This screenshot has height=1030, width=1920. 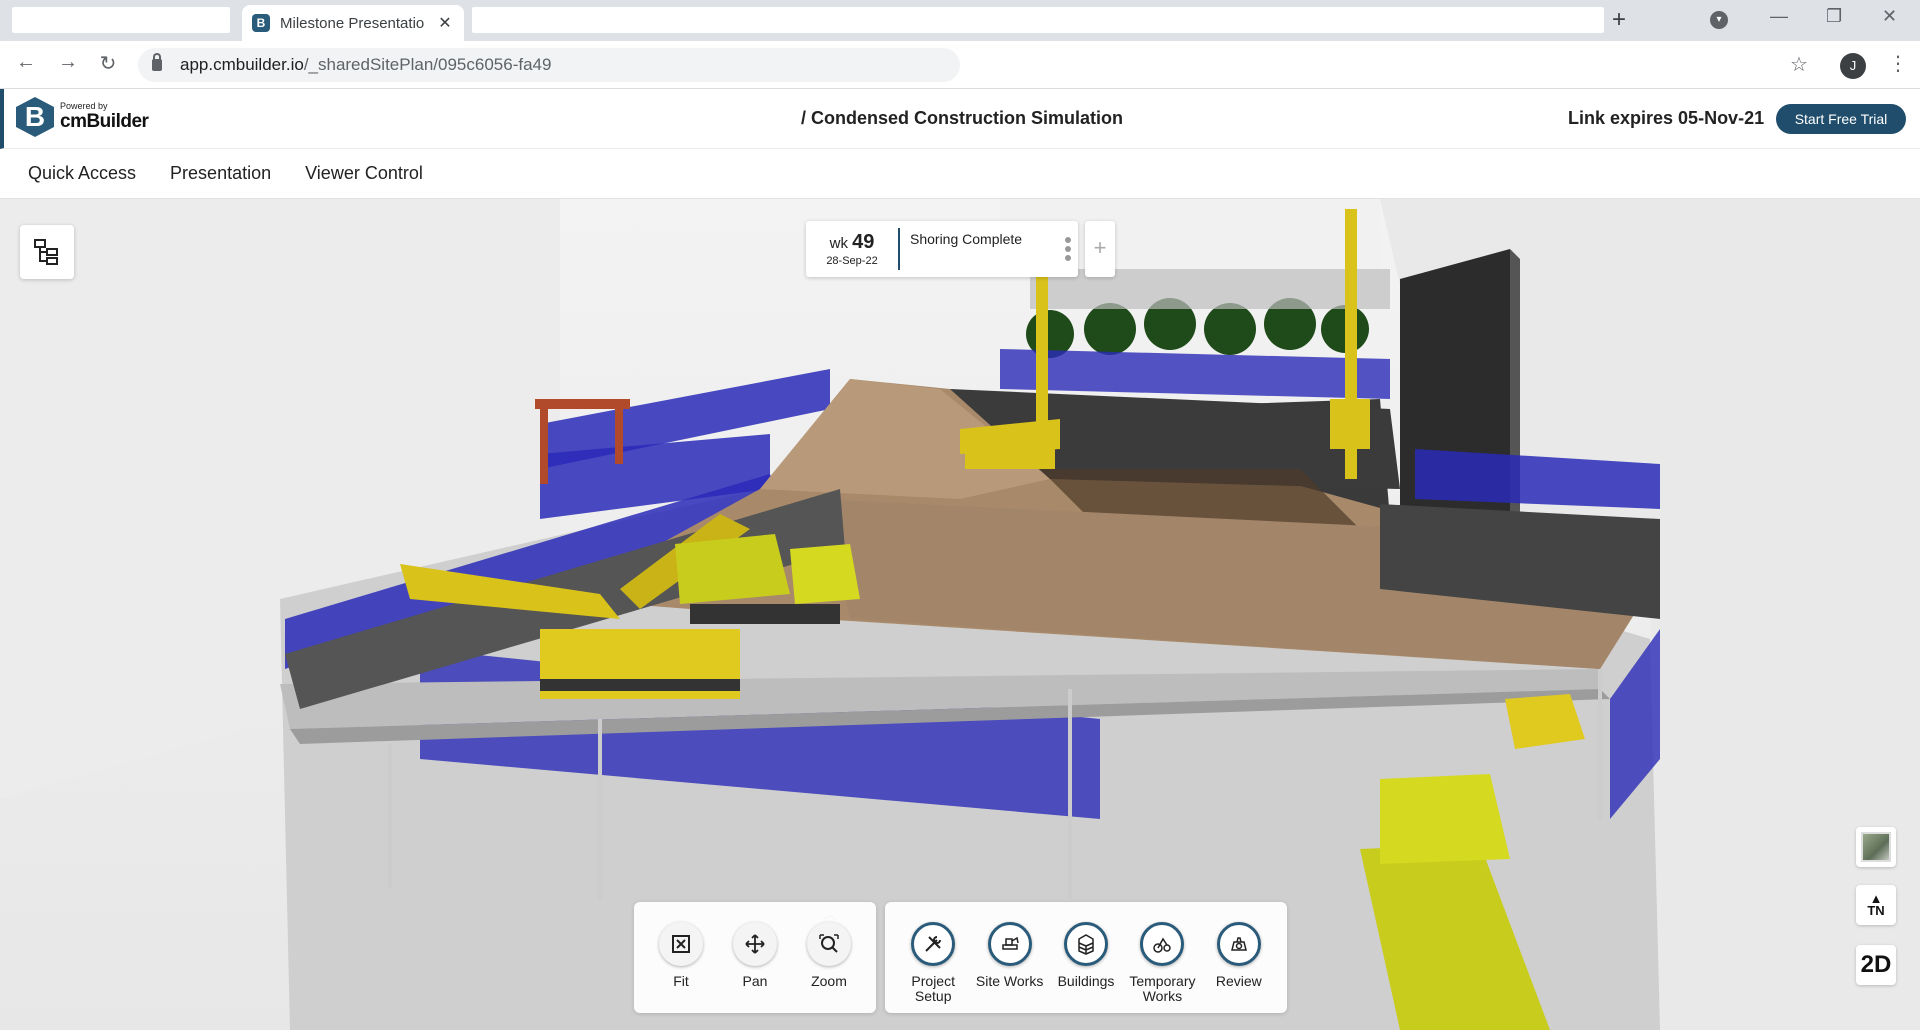 I want to click on menu-item-presentation: Presentation, so click(x=220, y=173).